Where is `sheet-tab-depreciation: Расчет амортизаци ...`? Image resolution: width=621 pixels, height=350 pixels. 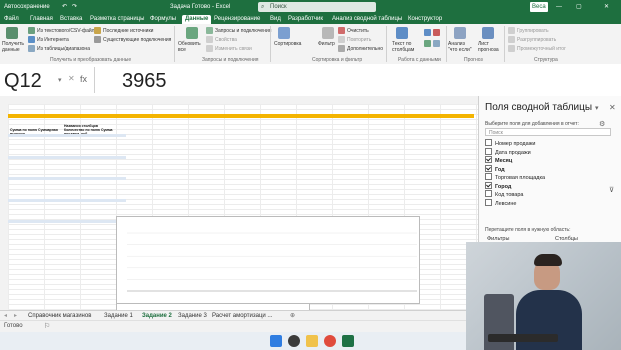 sheet-tab-depreciation: Расчет амортизаци ... is located at coordinates (242, 316).